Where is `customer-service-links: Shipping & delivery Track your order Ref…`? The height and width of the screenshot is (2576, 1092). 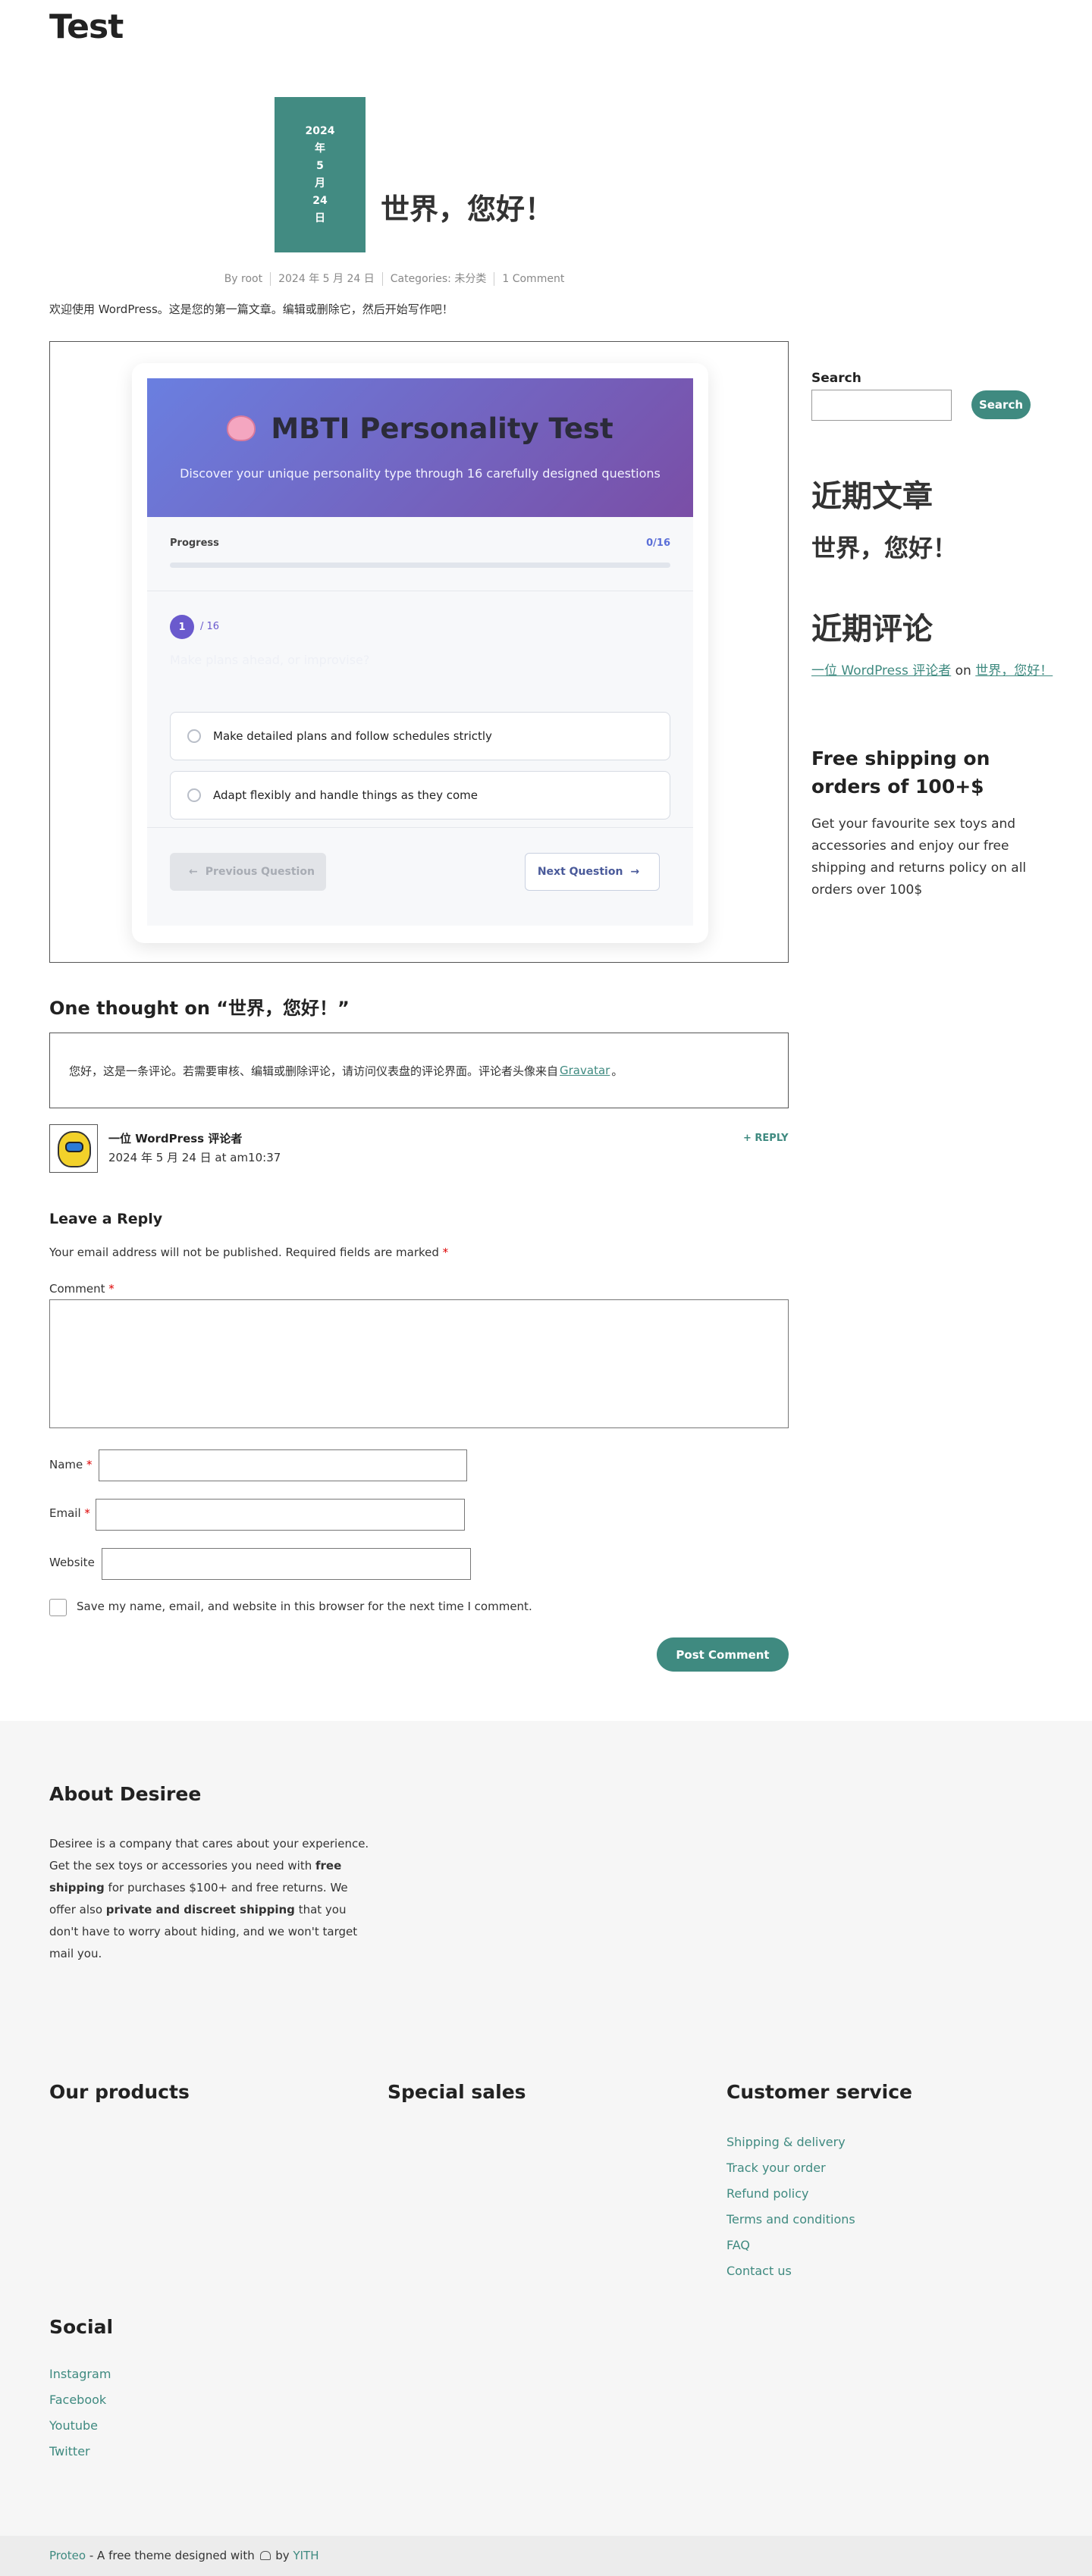 customer-service-links: Shipping & delivery Track your order Ref… is located at coordinates (790, 2206).